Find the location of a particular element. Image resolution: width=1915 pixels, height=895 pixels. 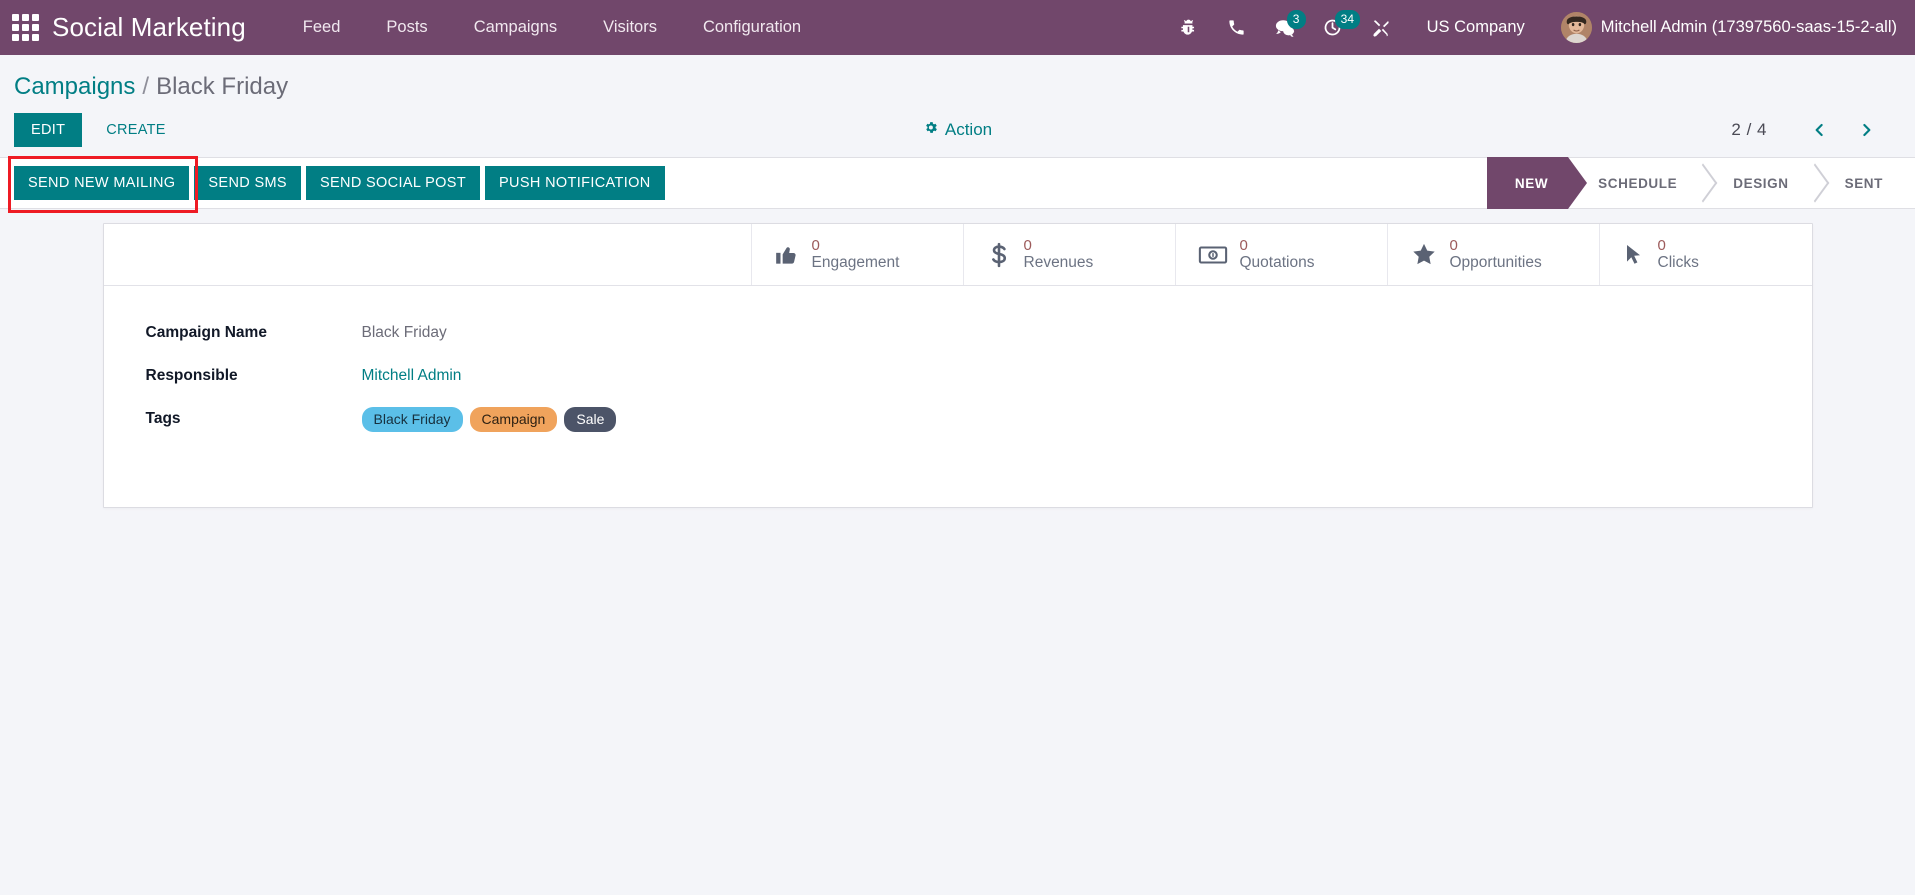

stat-text-clicks: 0 Clicks is located at coordinates (1678, 255).